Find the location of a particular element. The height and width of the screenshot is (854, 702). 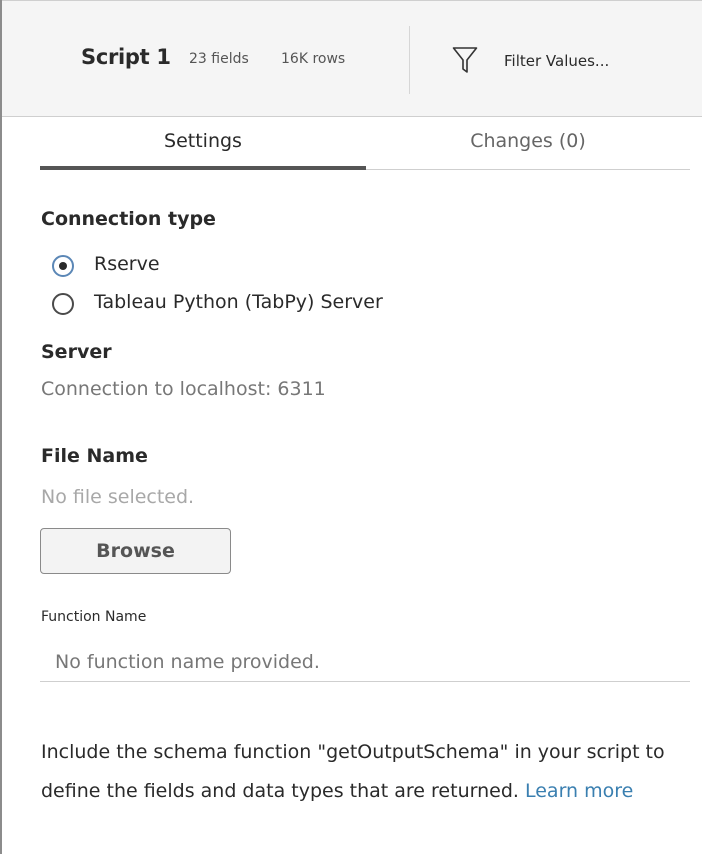

radio-selected-icon is located at coordinates (63, 266).